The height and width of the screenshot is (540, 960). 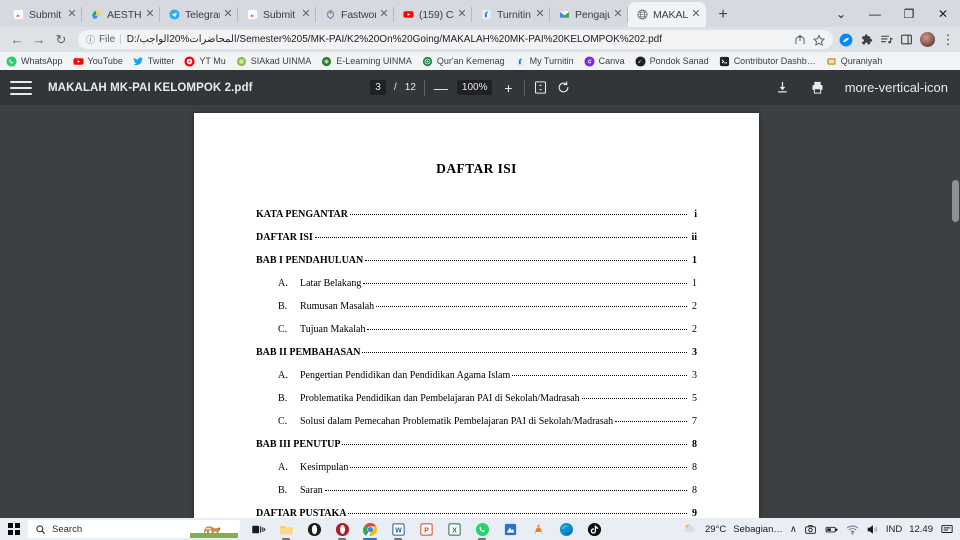 I want to click on bookmark-item: Twitter, so click(x=153, y=61).